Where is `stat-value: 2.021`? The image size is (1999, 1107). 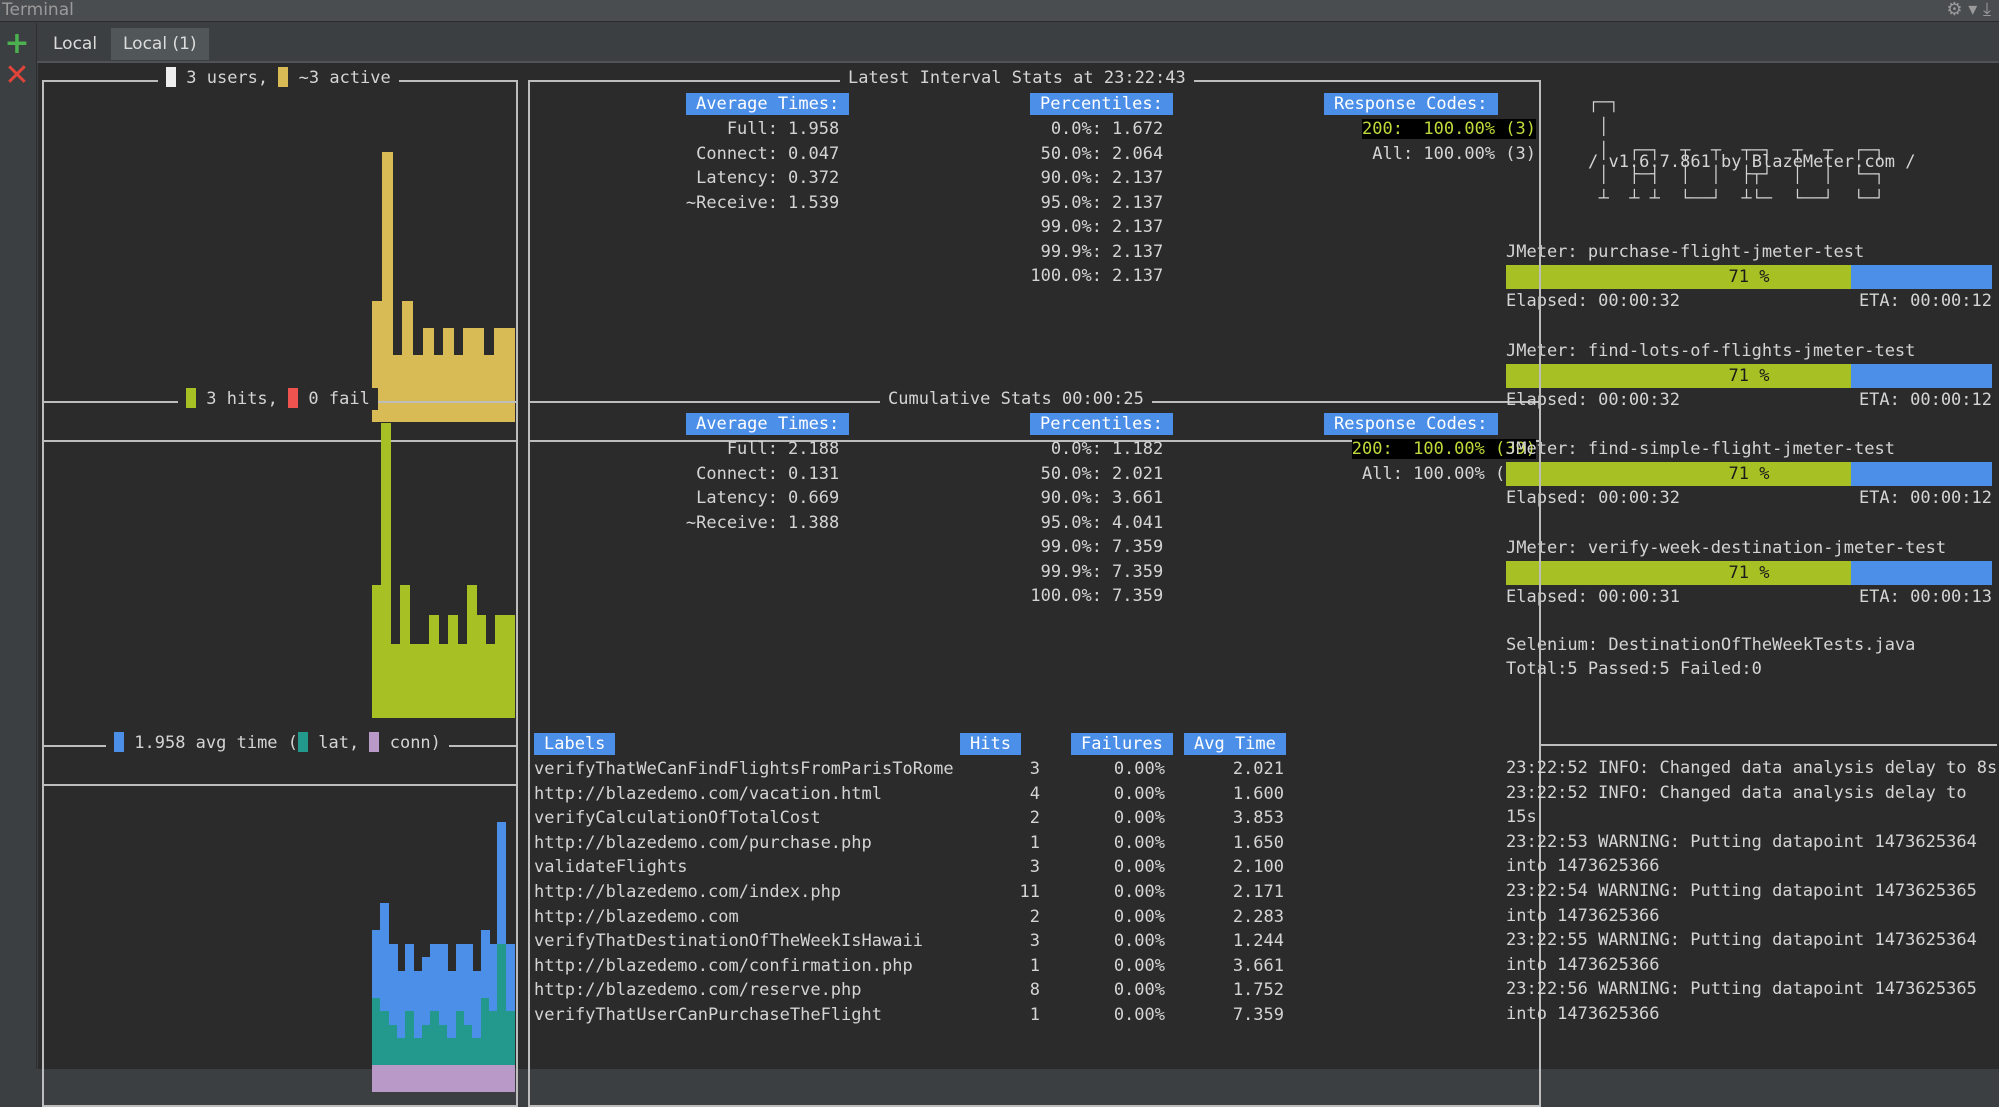 stat-value: 2.021 is located at coordinates (1138, 473).